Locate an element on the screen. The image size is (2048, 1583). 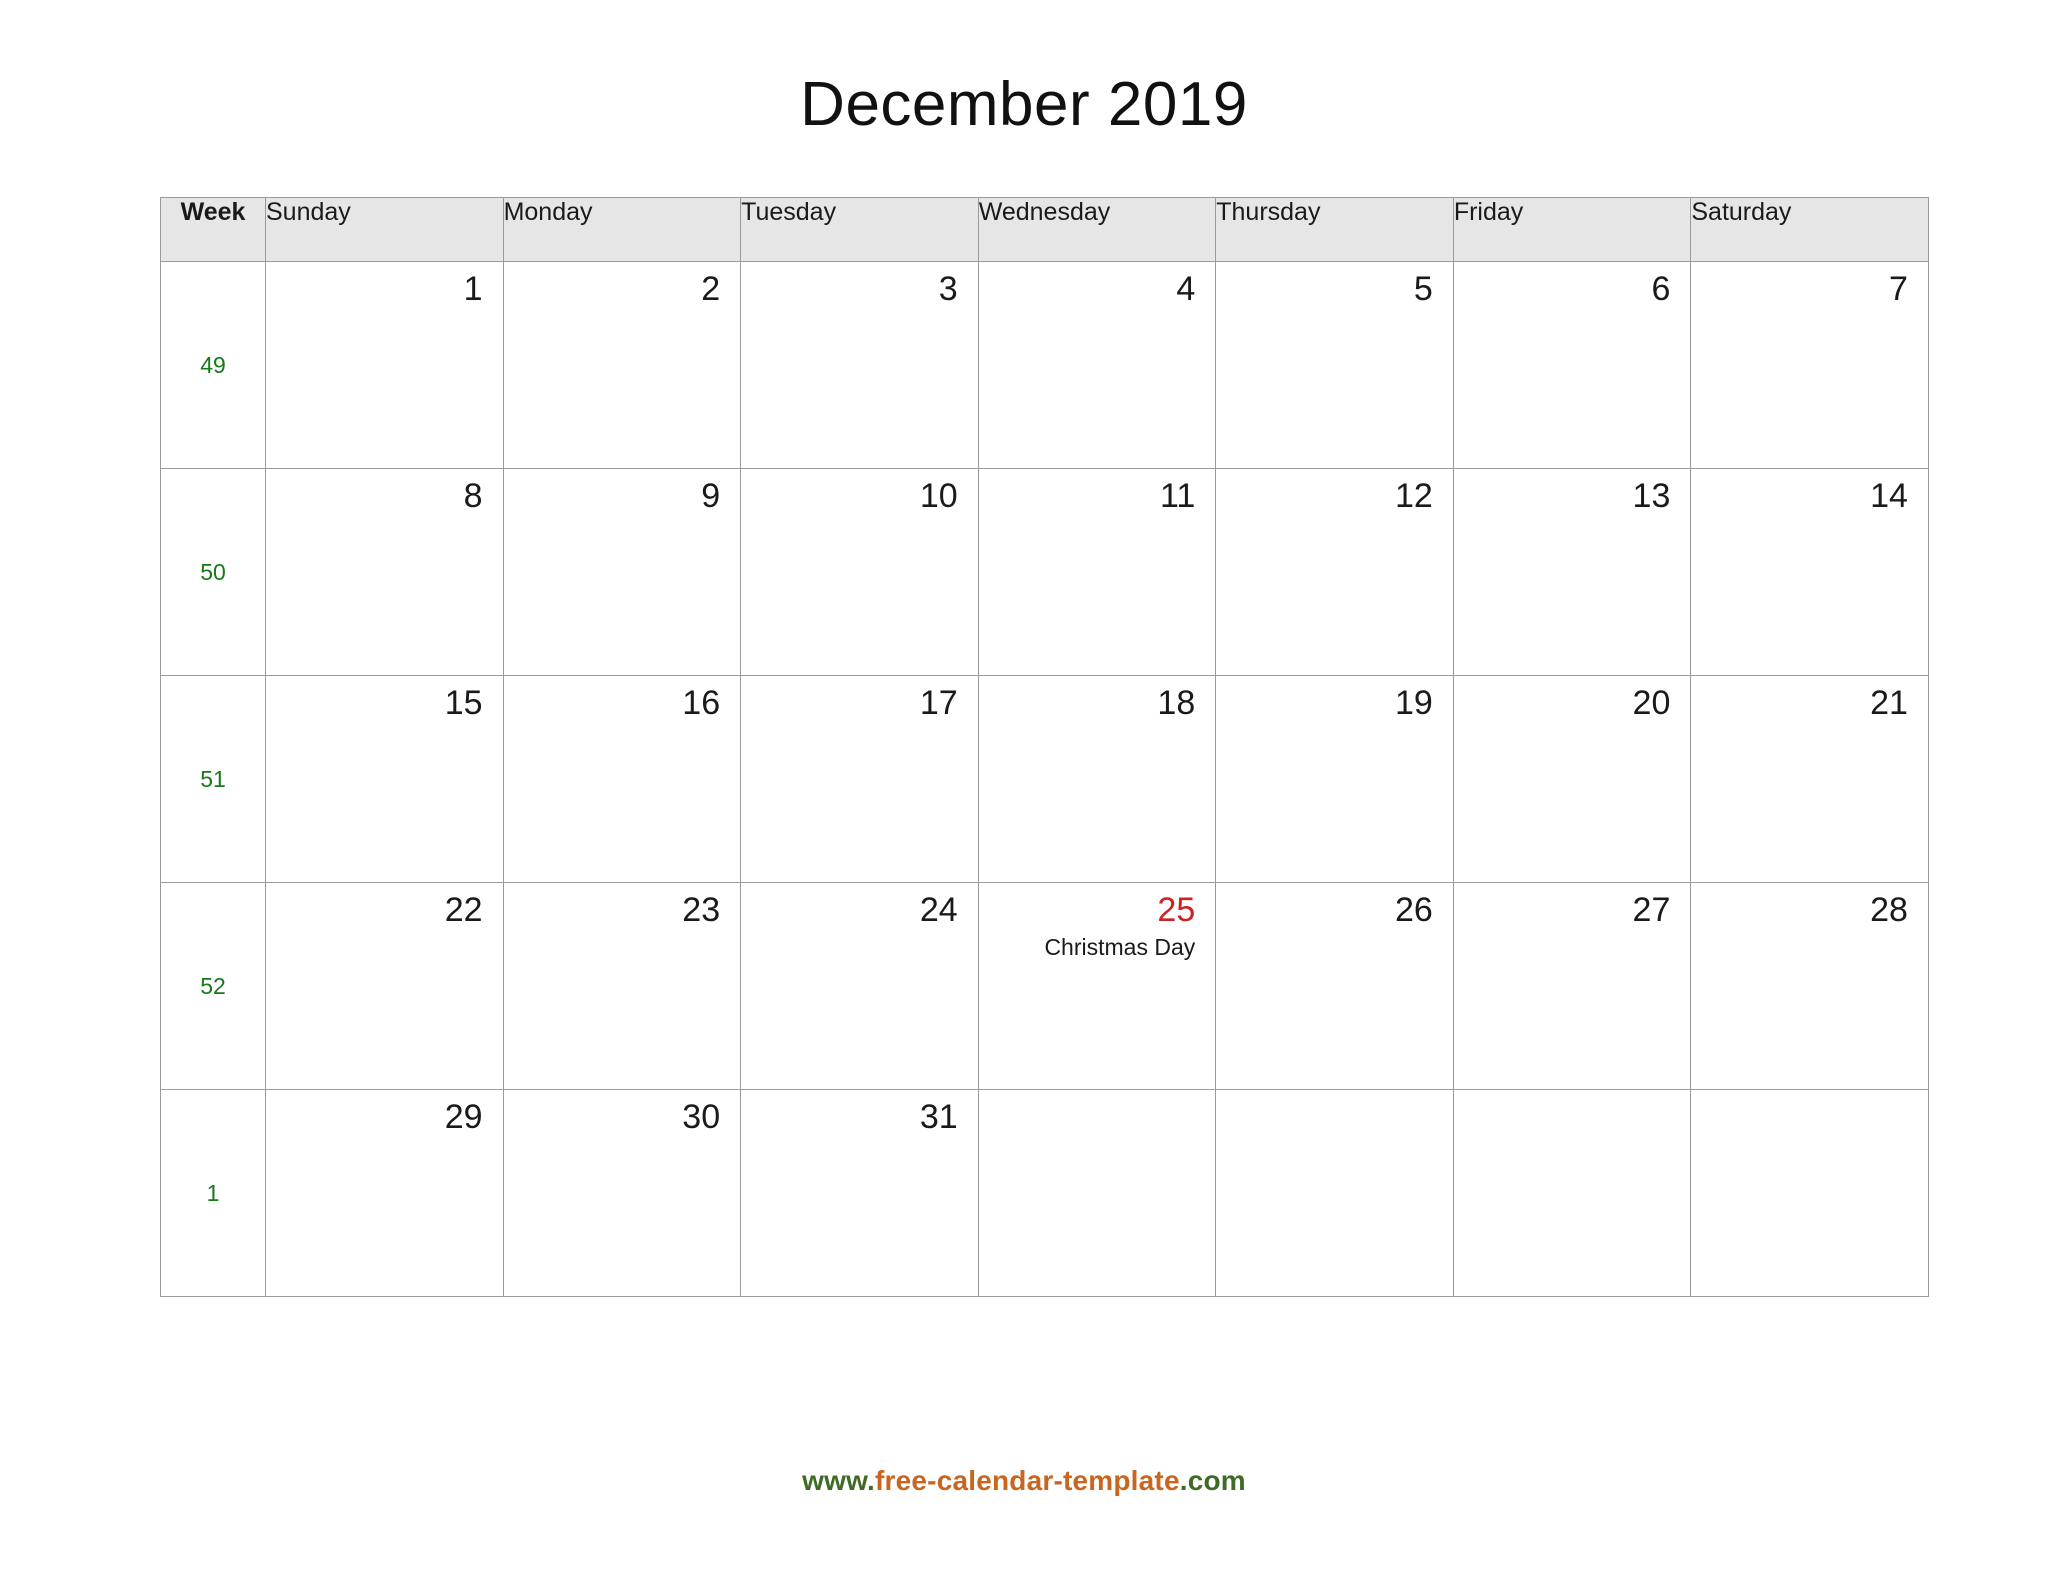
day-cell: 30 is located at coordinates (622, 1193).